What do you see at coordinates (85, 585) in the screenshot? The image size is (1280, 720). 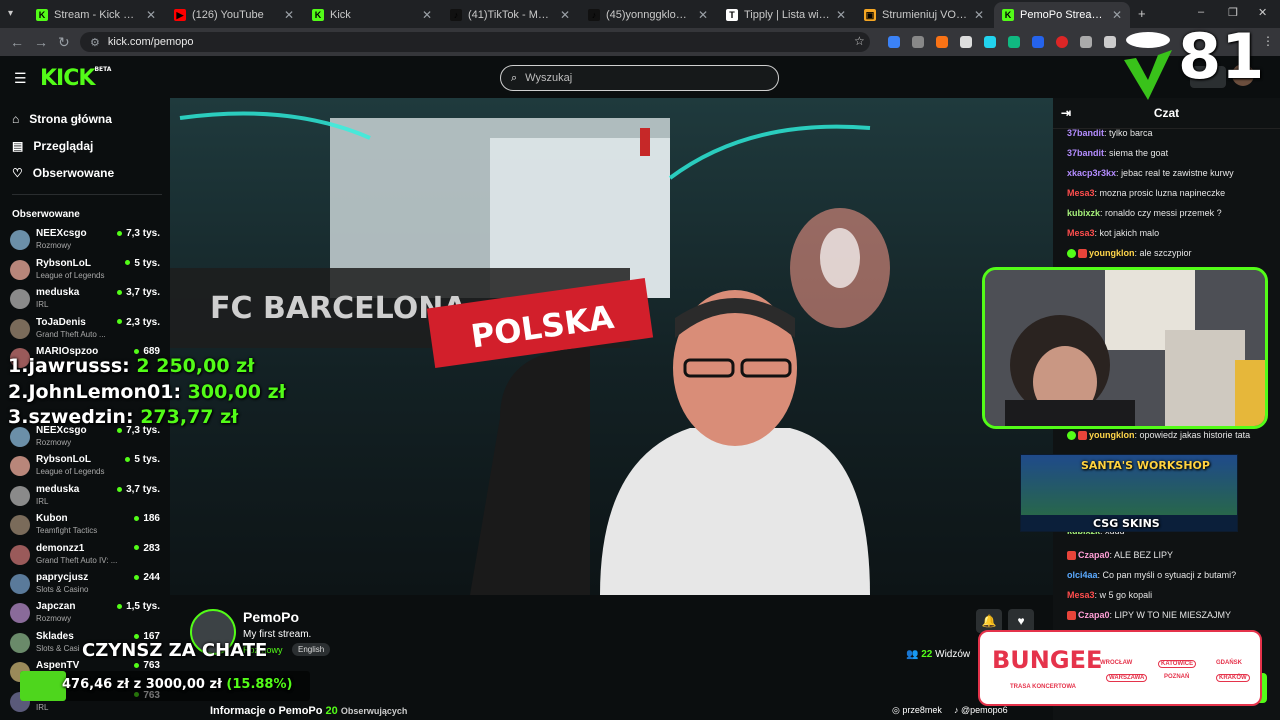 I see `sidebar-channel: paprycjusz Slots & Casino 244` at bounding box center [85, 585].